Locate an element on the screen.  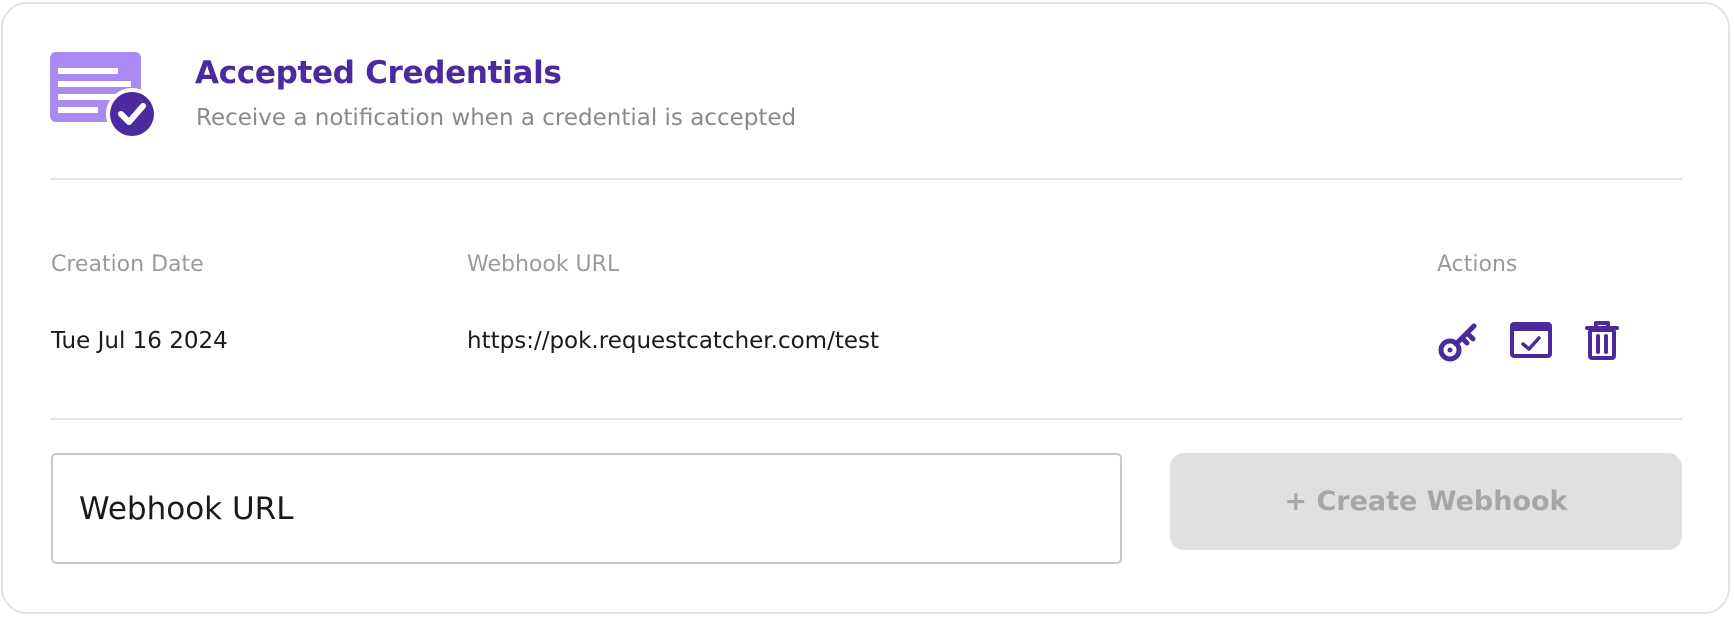
table-divider is located at coordinates (866, 419).